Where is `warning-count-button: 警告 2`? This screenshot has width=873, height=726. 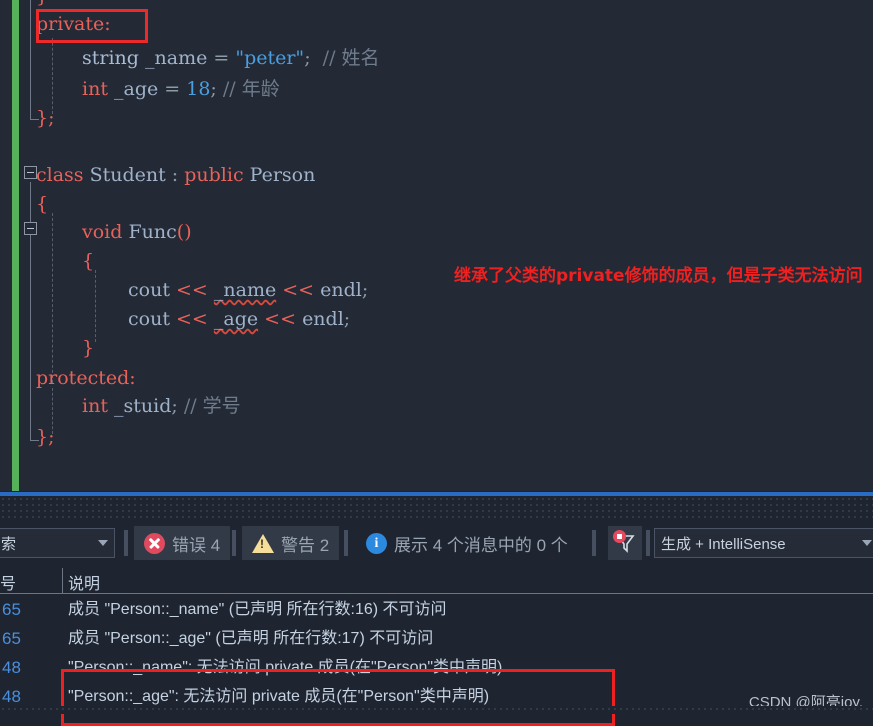
warning-count-button: 警告 2 is located at coordinates (291, 543).